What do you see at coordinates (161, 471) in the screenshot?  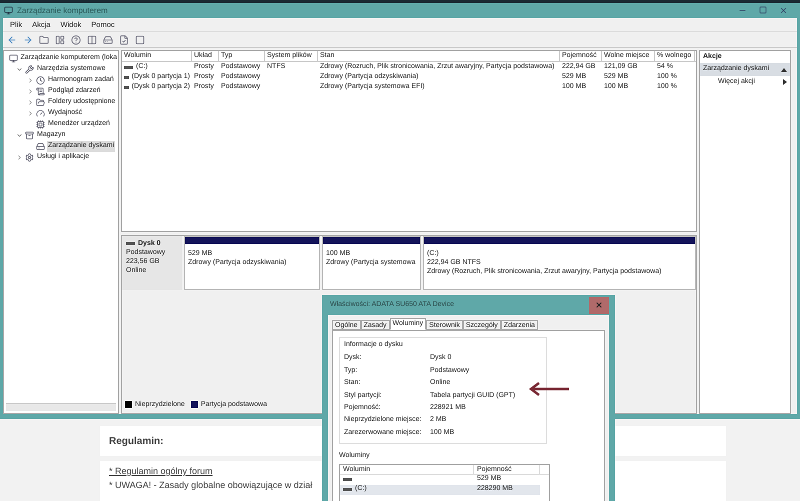 I see `rules-link: * Regulamin ogólny forum` at bounding box center [161, 471].